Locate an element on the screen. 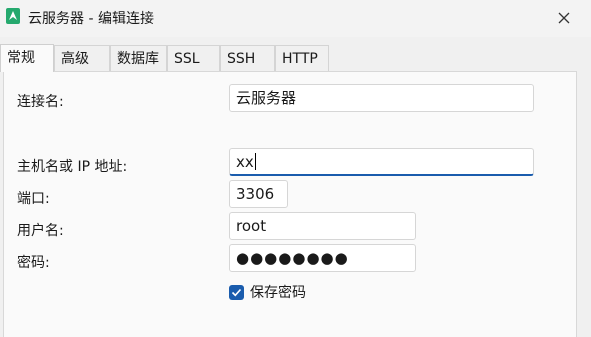 The width and height of the screenshot is (591, 337). tab-ssl: SSL is located at coordinates (193, 58).